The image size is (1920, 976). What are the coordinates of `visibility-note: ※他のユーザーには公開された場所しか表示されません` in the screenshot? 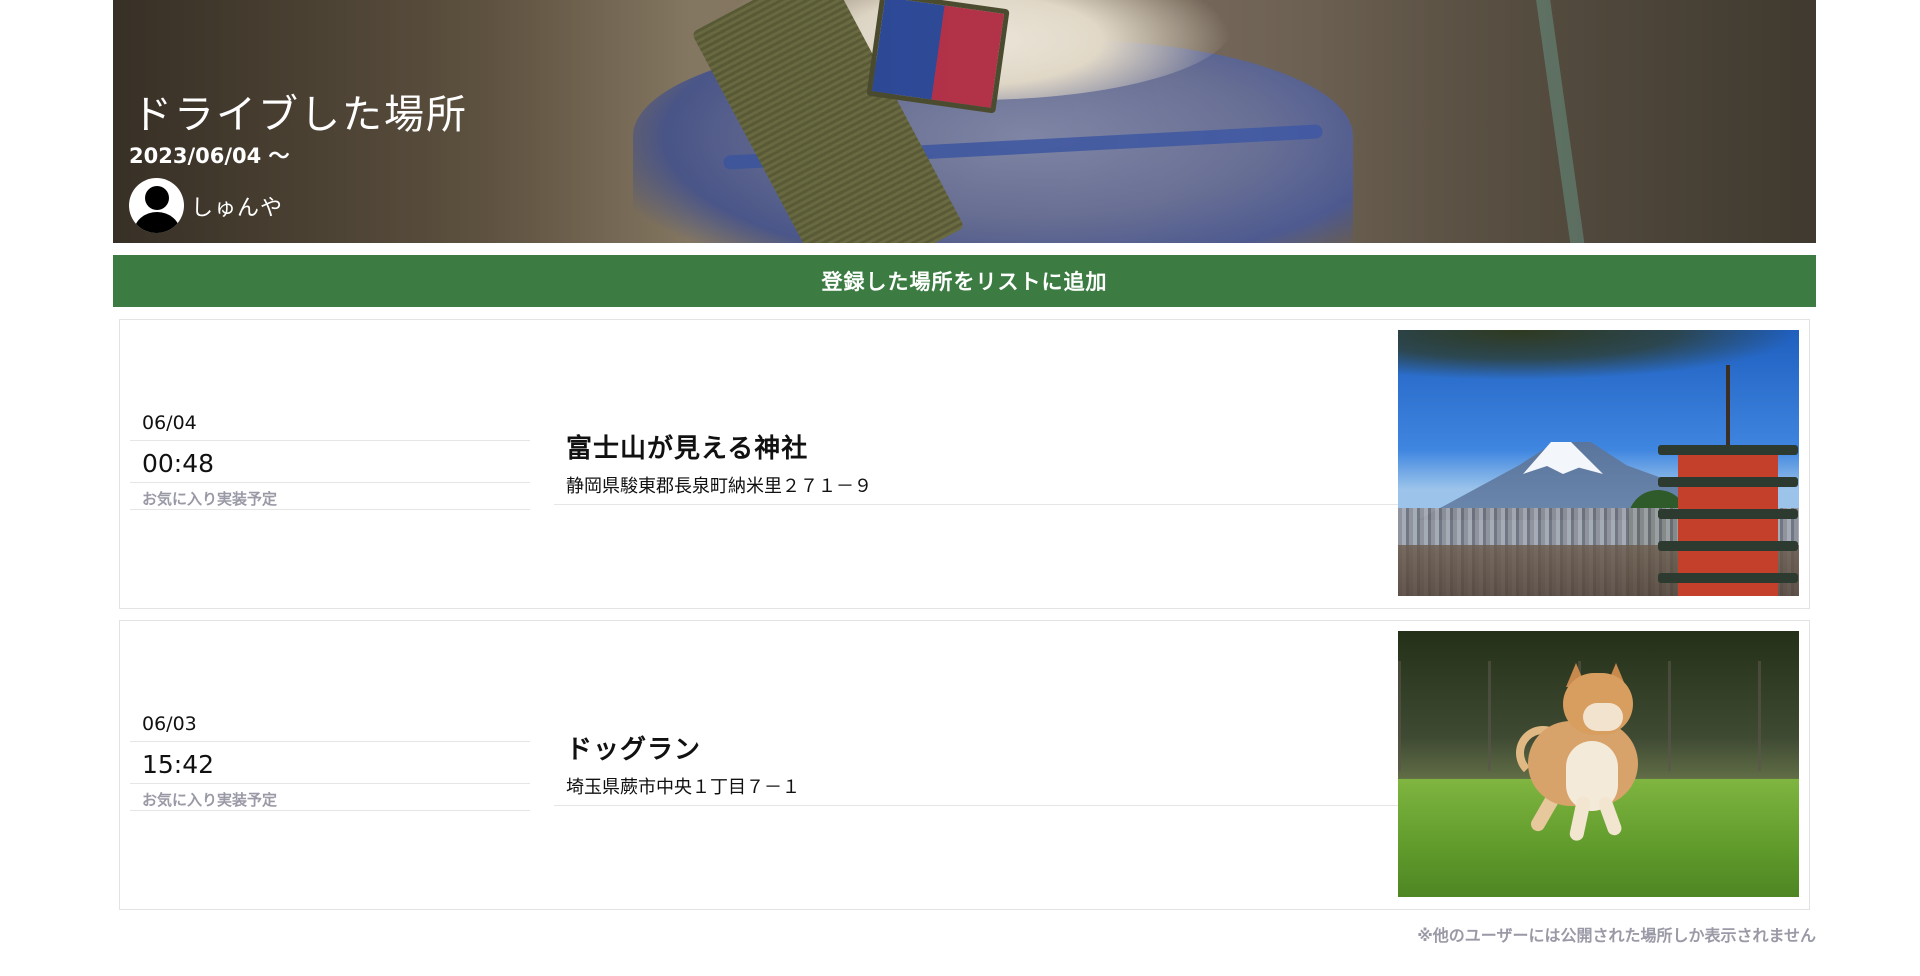 It's located at (1616, 935).